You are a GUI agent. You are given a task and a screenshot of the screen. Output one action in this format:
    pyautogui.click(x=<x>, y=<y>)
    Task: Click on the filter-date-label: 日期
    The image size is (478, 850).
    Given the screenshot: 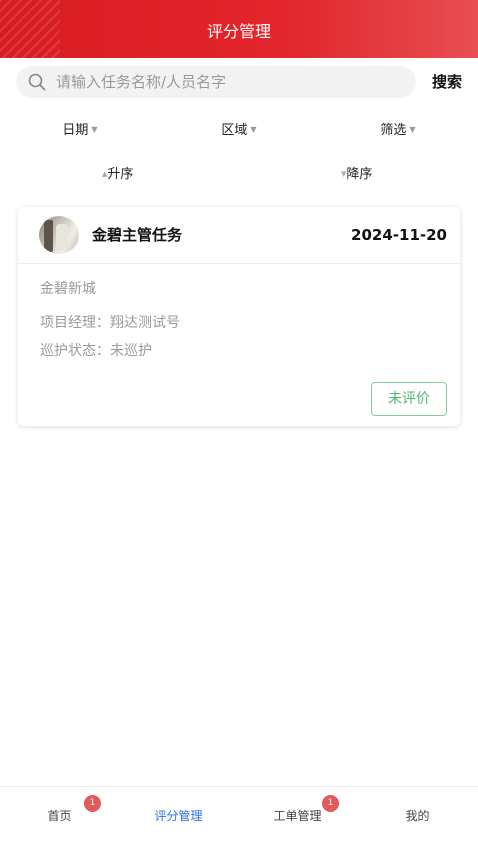 What is the action you would take?
    pyautogui.click(x=75, y=130)
    